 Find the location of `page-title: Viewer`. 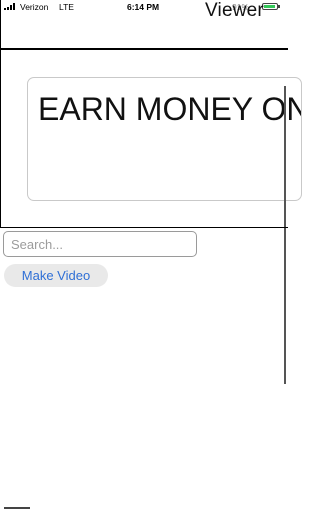

page-title: Viewer is located at coordinates (234, 10).